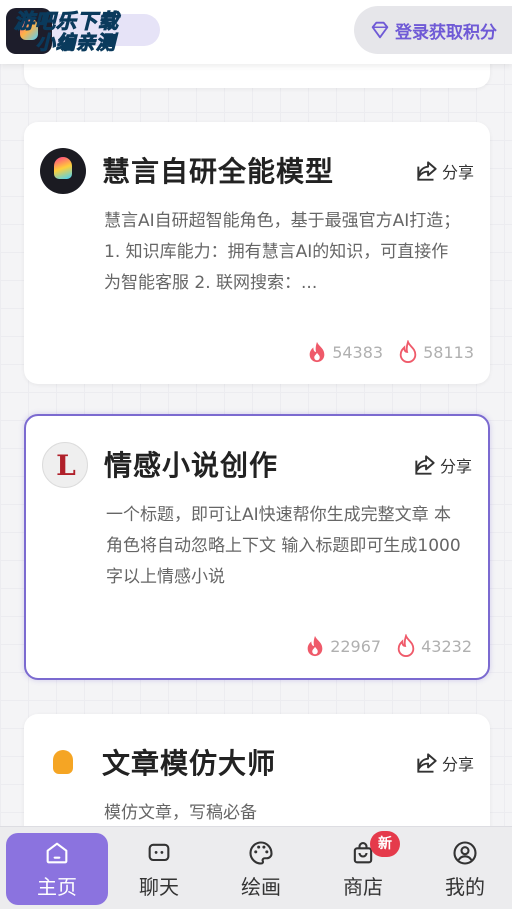 Image resolution: width=512 pixels, height=909 pixels. What do you see at coordinates (446, 32) in the screenshot?
I see `login-label: 登录获取积分` at bounding box center [446, 32].